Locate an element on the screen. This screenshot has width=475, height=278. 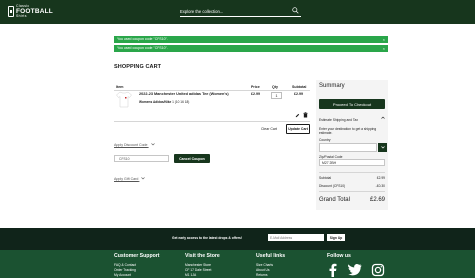
product-option-label: Womens Adidas/Nike is located at coordinates (155, 102).